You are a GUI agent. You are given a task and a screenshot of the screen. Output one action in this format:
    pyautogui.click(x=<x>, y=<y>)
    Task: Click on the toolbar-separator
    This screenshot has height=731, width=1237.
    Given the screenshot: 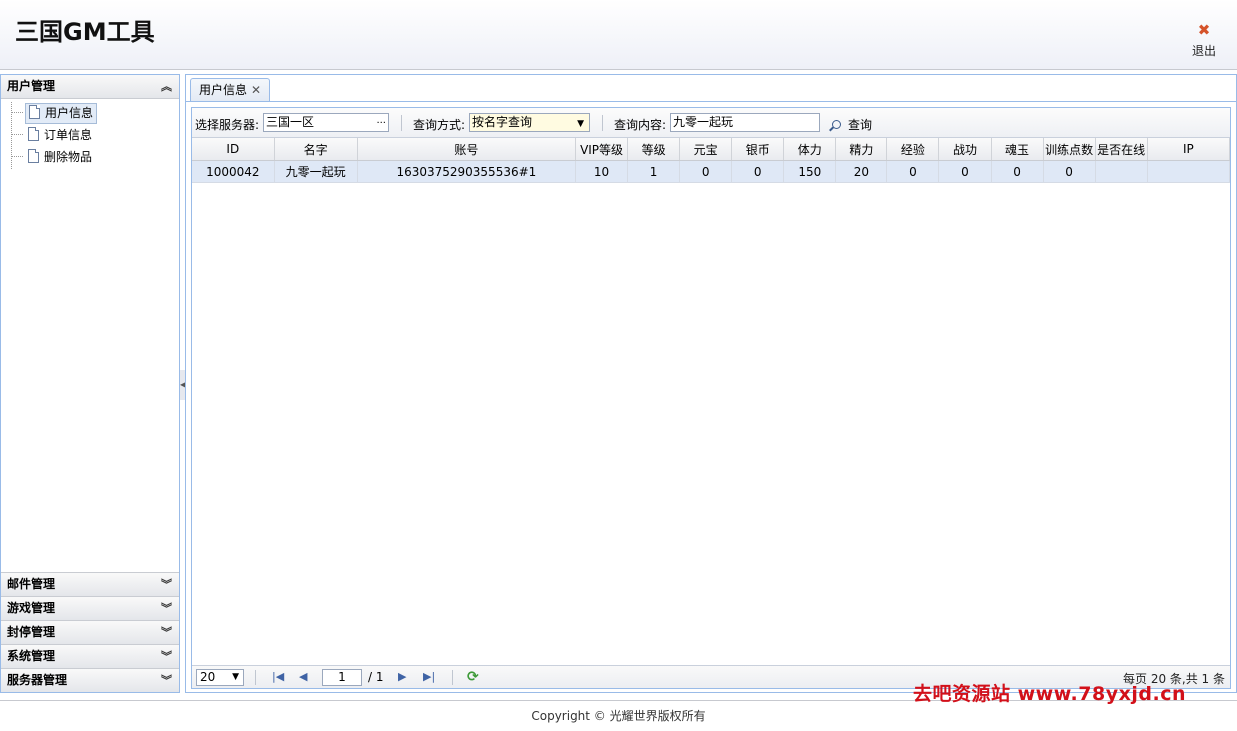 What is the action you would take?
    pyautogui.click(x=401, y=123)
    